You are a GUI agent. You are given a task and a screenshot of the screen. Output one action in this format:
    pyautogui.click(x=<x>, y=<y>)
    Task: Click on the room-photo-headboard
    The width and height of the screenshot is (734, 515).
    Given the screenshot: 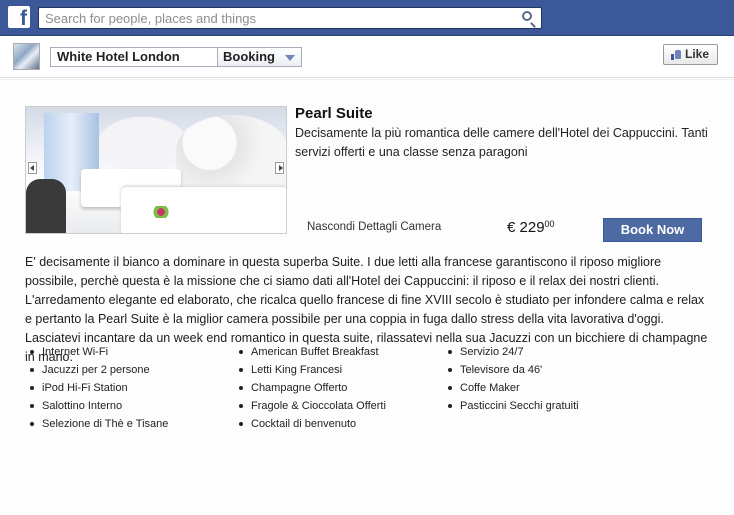 What is the action you would take?
    pyautogui.click(x=231, y=150)
    